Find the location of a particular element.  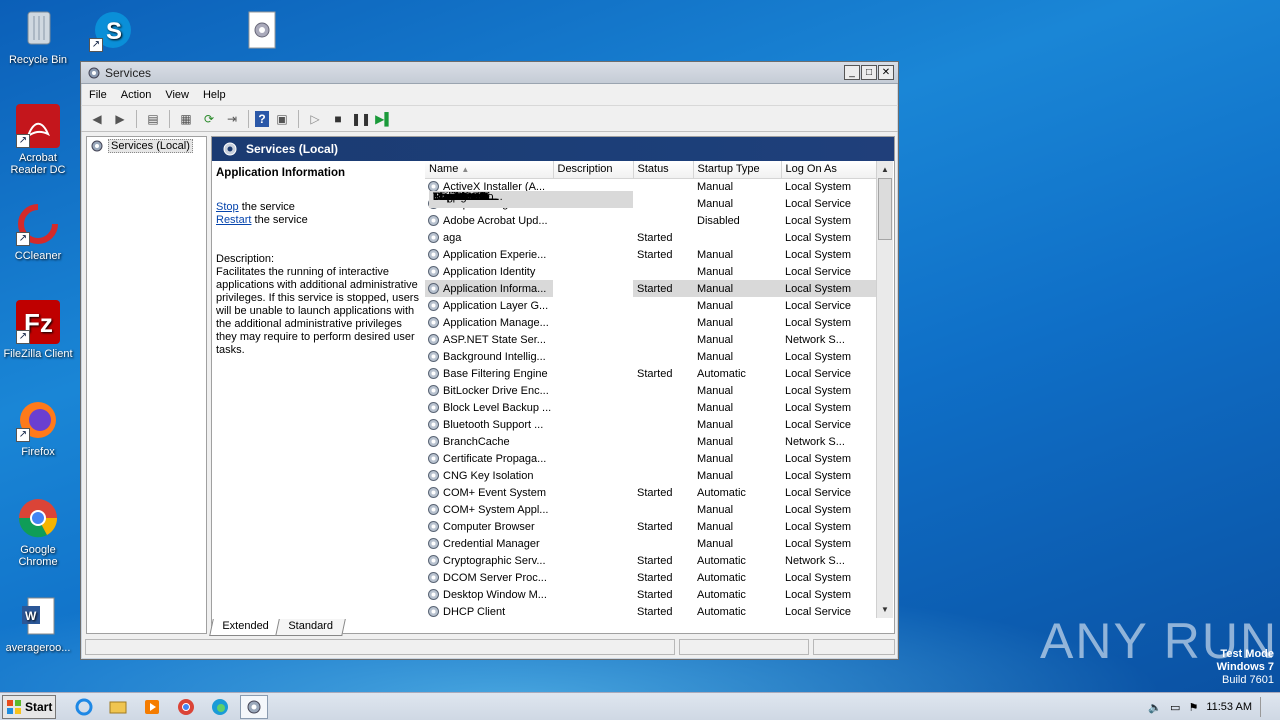

restart-service-icon: ▶▌ is located at coordinates (384, 119).